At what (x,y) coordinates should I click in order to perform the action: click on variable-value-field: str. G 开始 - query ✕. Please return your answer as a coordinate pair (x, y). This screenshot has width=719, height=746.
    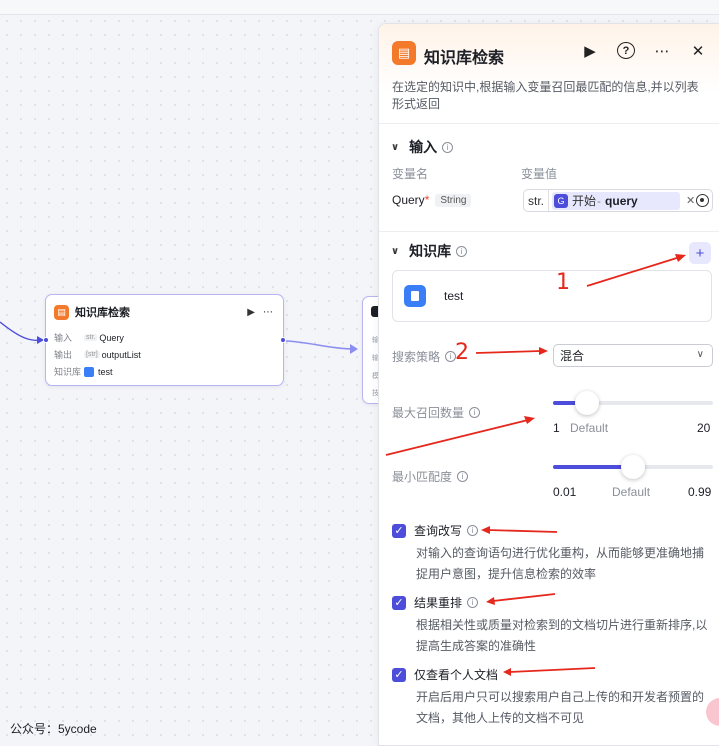
    Looking at the image, I should click on (618, 200).